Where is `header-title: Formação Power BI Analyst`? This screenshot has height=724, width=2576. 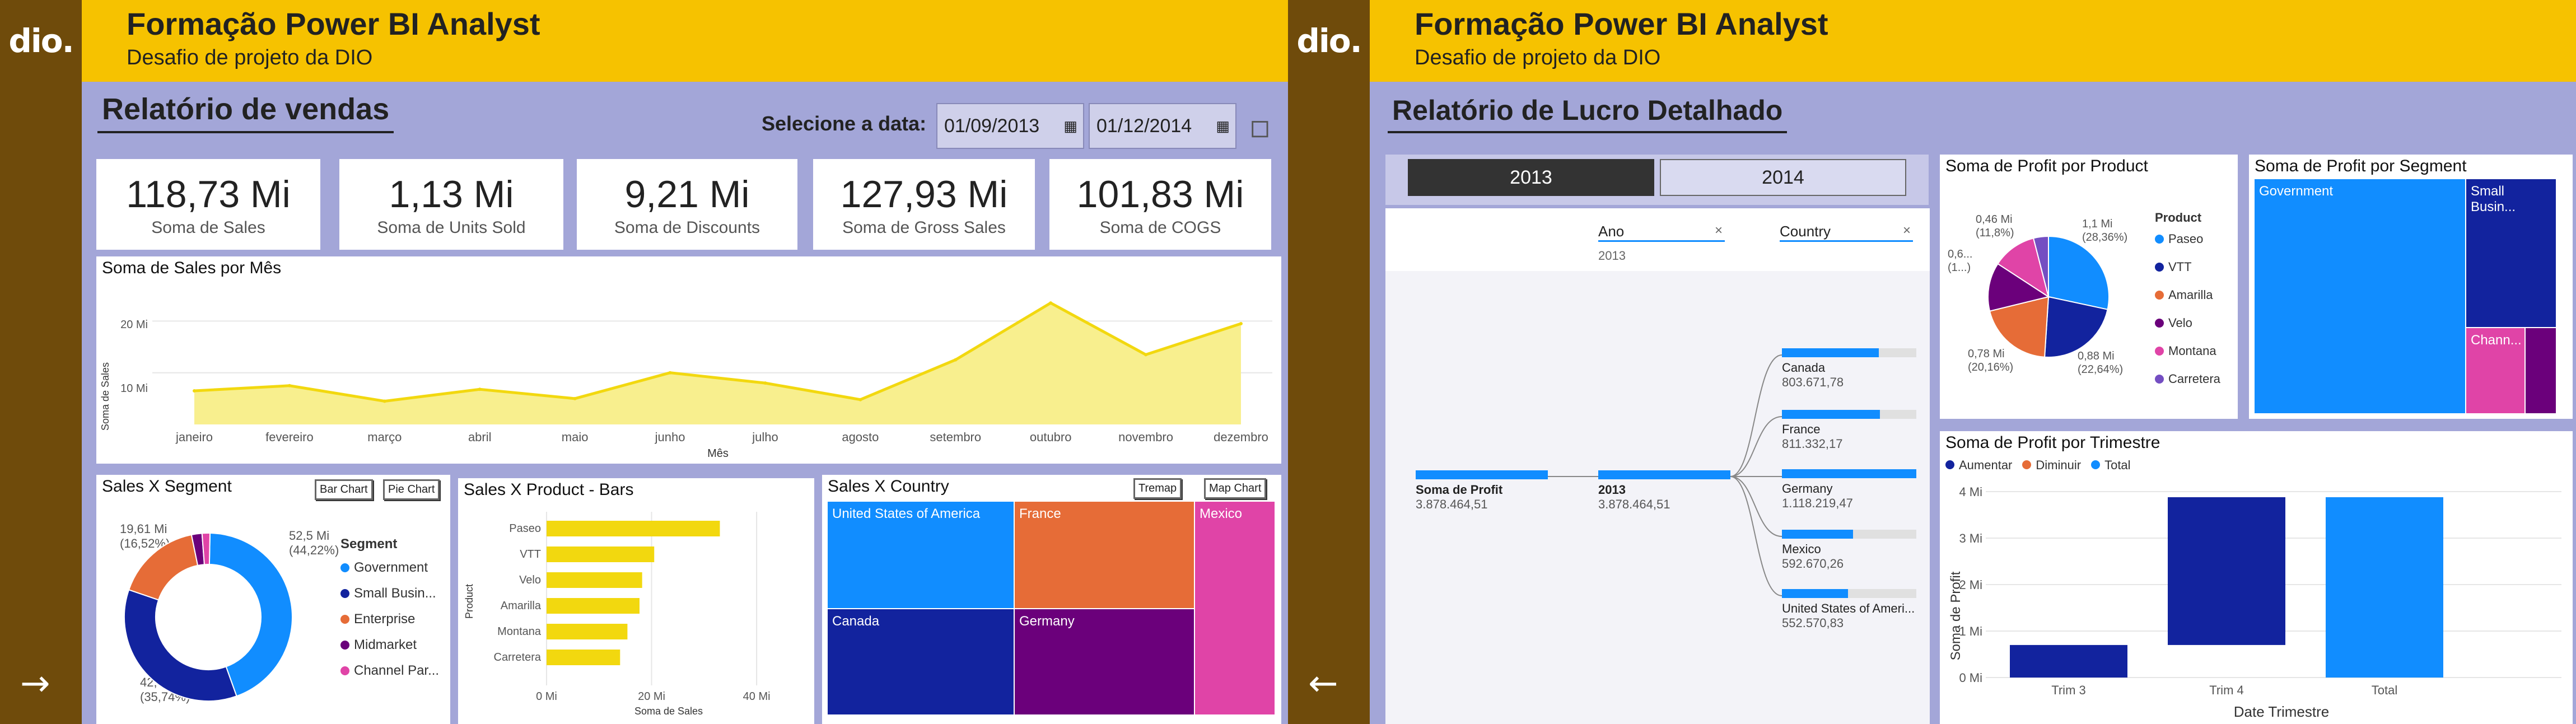 header-title: Formação Power BI Analyst is located at coordinates (1622, 23).